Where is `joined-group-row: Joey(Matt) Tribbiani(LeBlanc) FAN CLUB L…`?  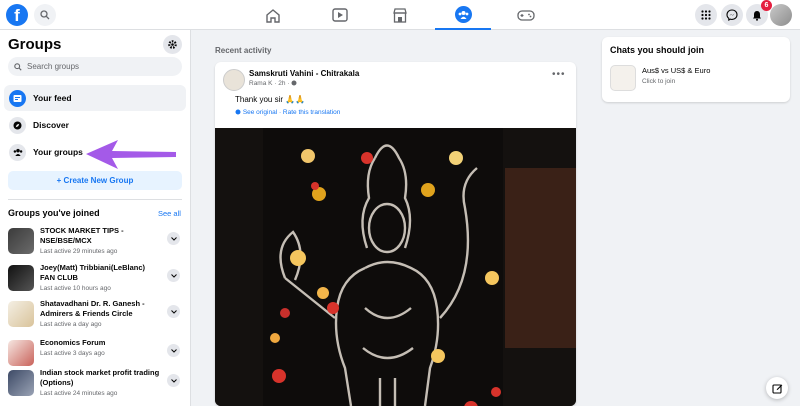
joined-group-row: Joey(Matt) Tribbiani(LeBlanc) FAN CLUB L… is located at coordinates (95, 279).